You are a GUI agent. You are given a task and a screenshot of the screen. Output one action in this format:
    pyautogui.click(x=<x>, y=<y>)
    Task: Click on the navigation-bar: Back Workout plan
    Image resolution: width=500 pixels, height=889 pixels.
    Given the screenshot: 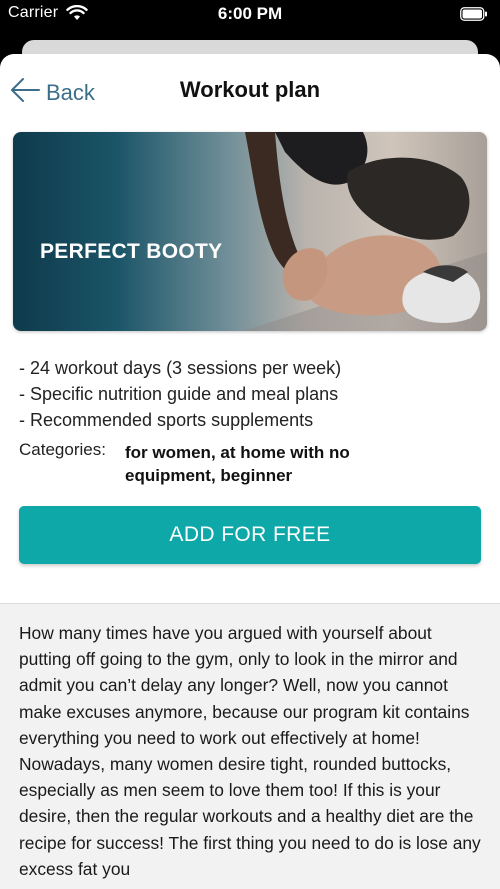 What is the action you would take?
    pyautogui.click(x=250, y=90)
    